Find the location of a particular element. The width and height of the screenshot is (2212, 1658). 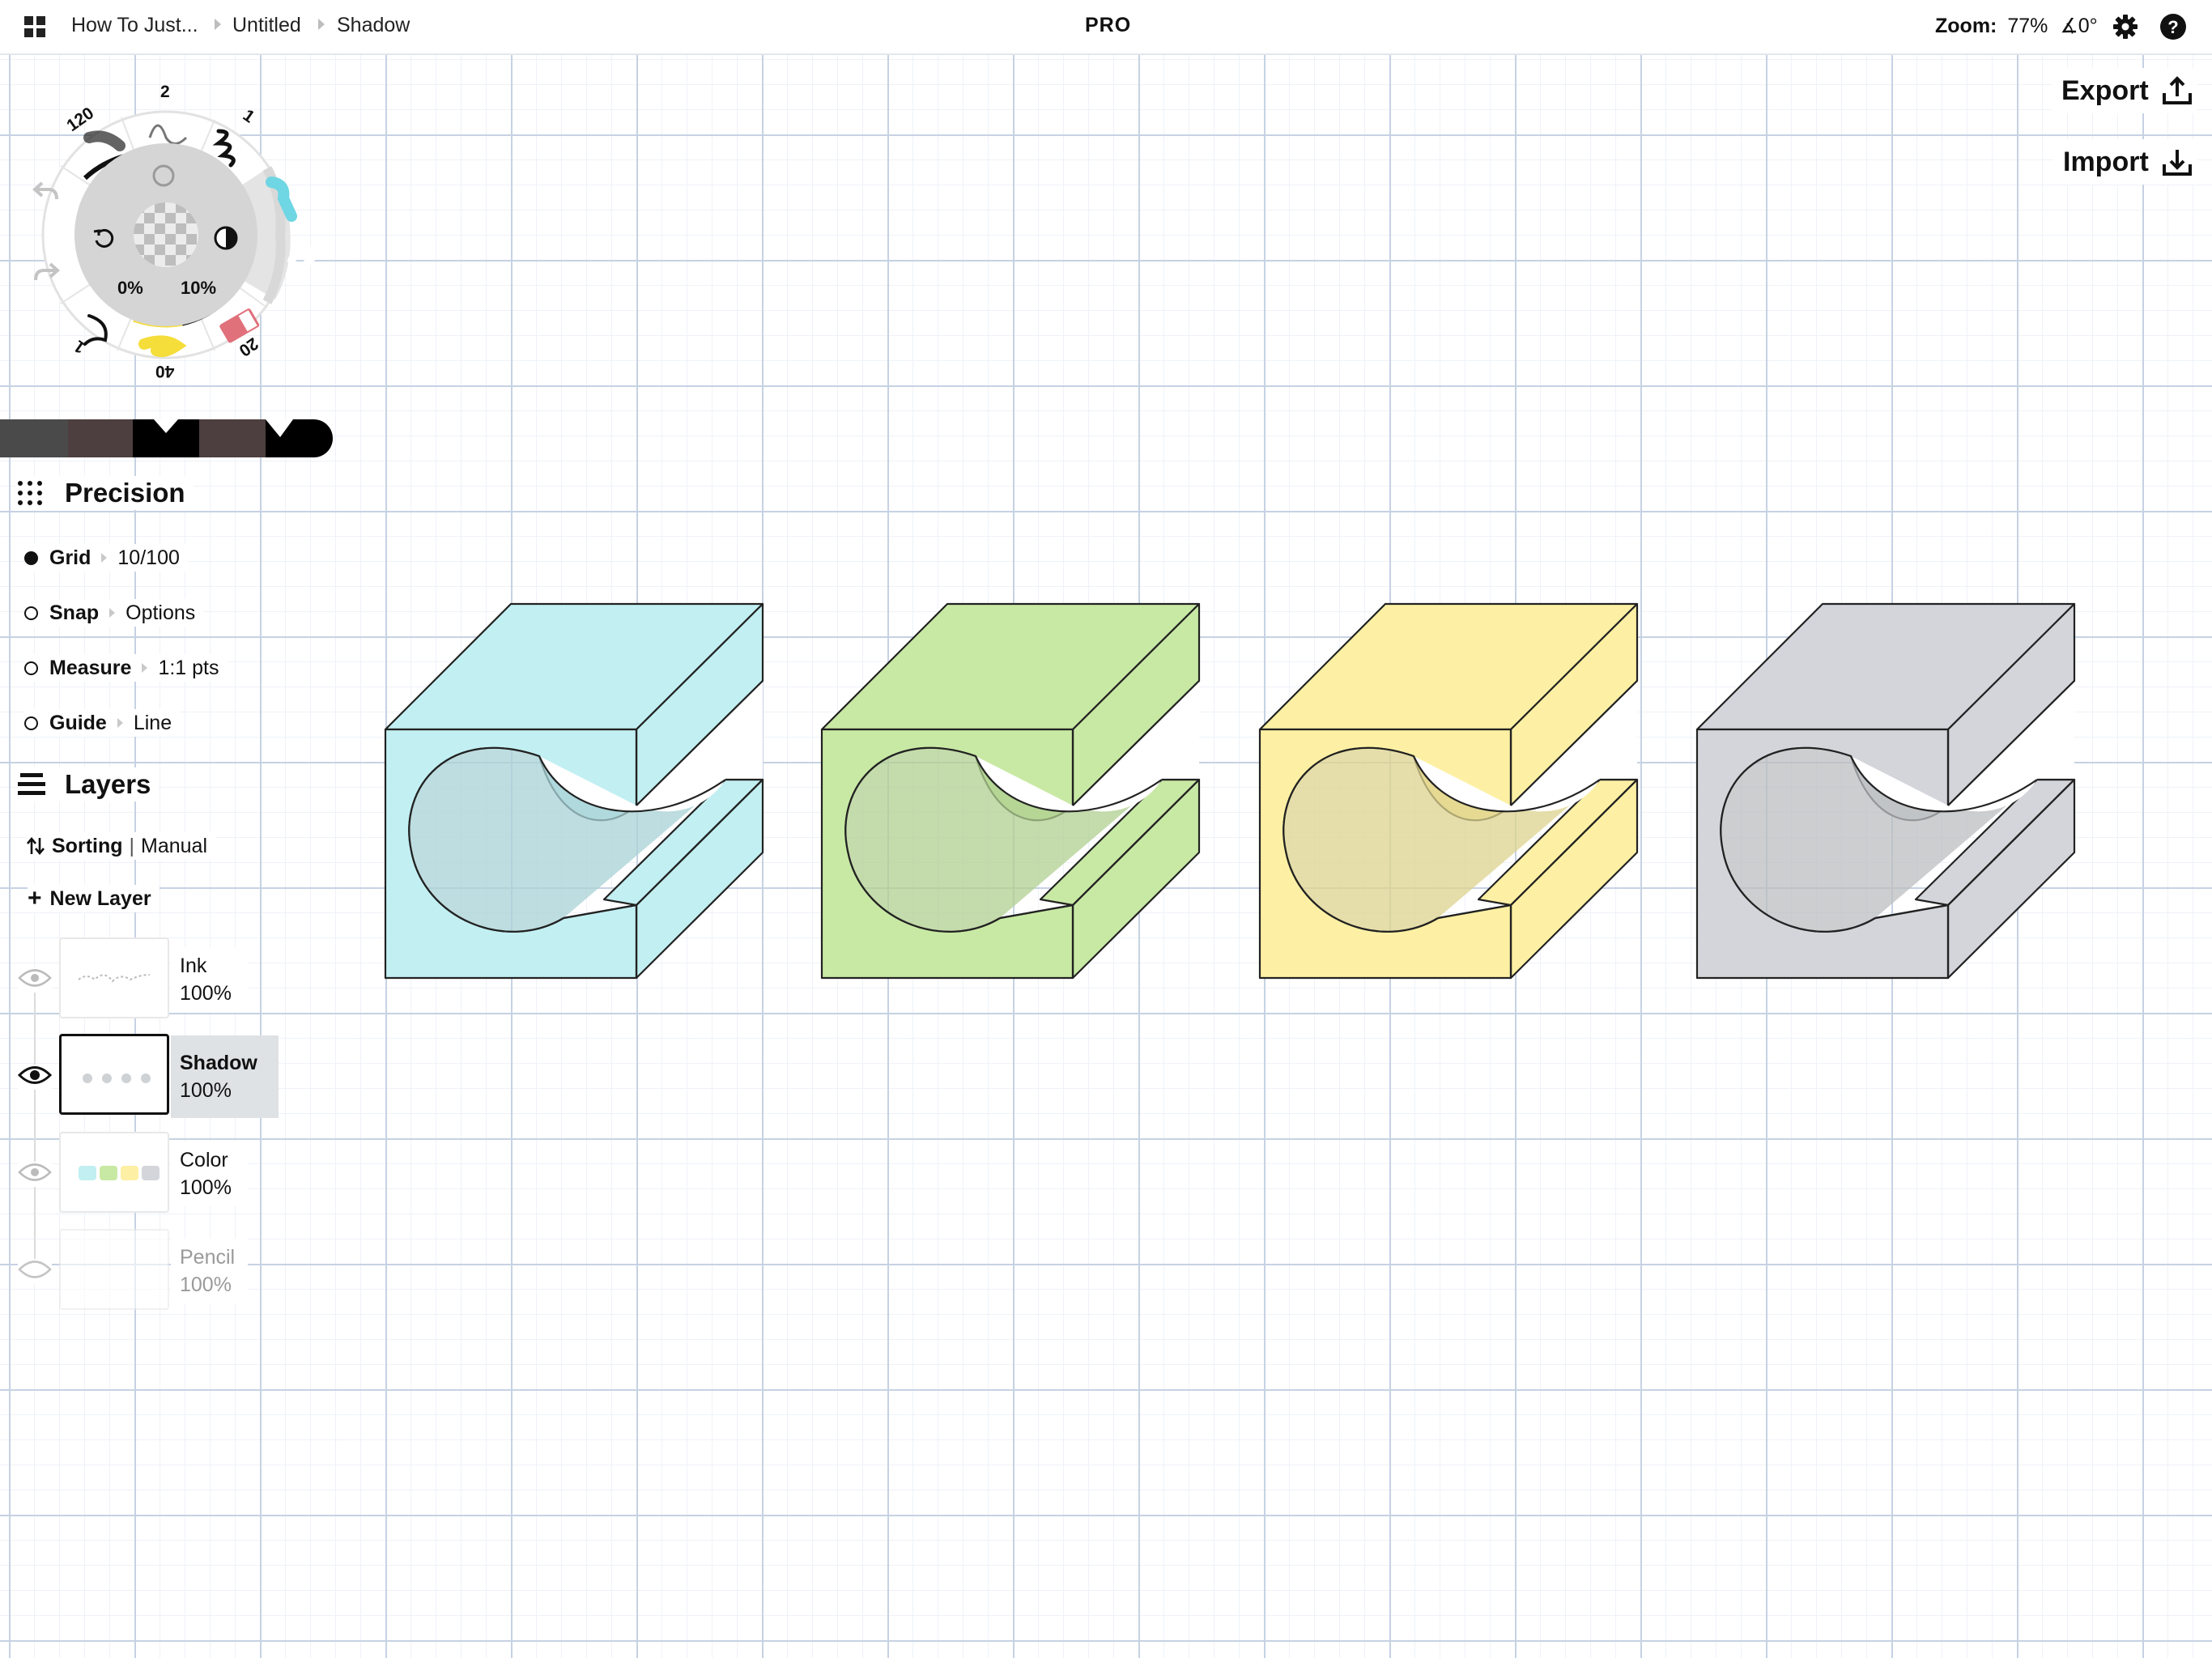

gray-block is located at coordinates (1886, 791).